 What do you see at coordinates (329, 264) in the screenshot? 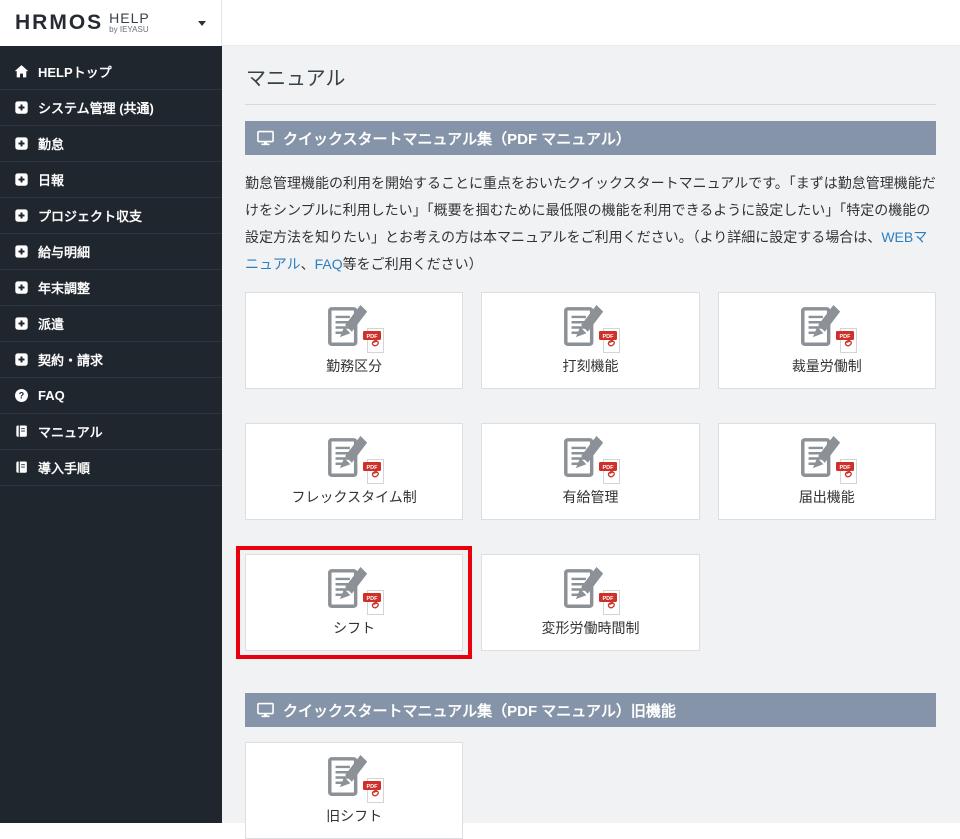
I see `faq-link: FAQ` at bounding box center [329, 264].